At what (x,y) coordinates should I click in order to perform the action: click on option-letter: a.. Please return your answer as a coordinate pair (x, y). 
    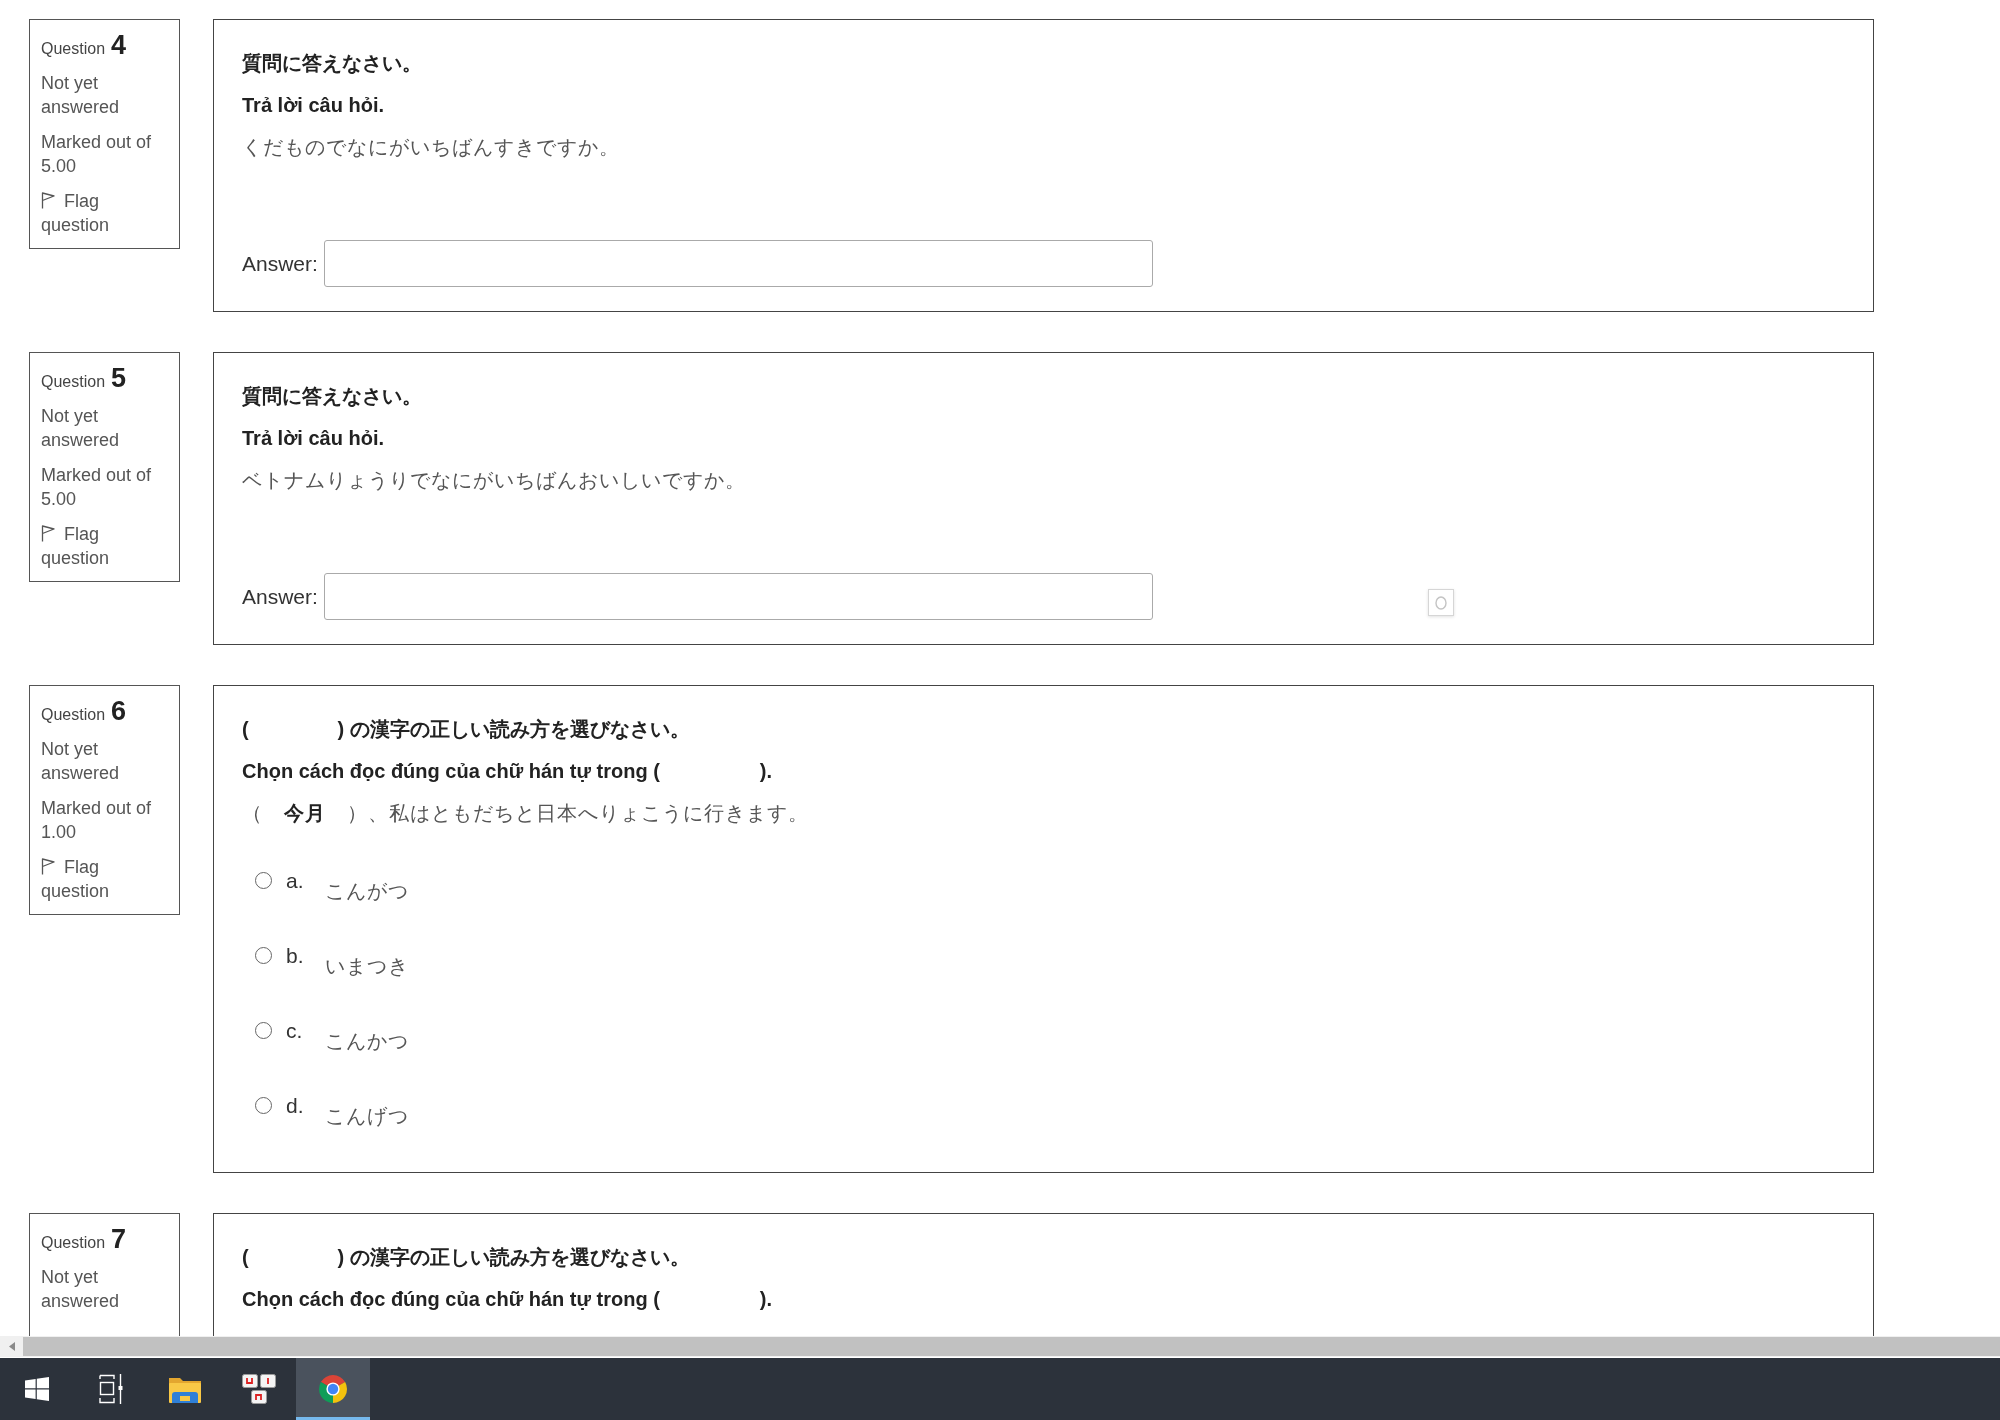
    Looking at the image, I should click on (295, 881).